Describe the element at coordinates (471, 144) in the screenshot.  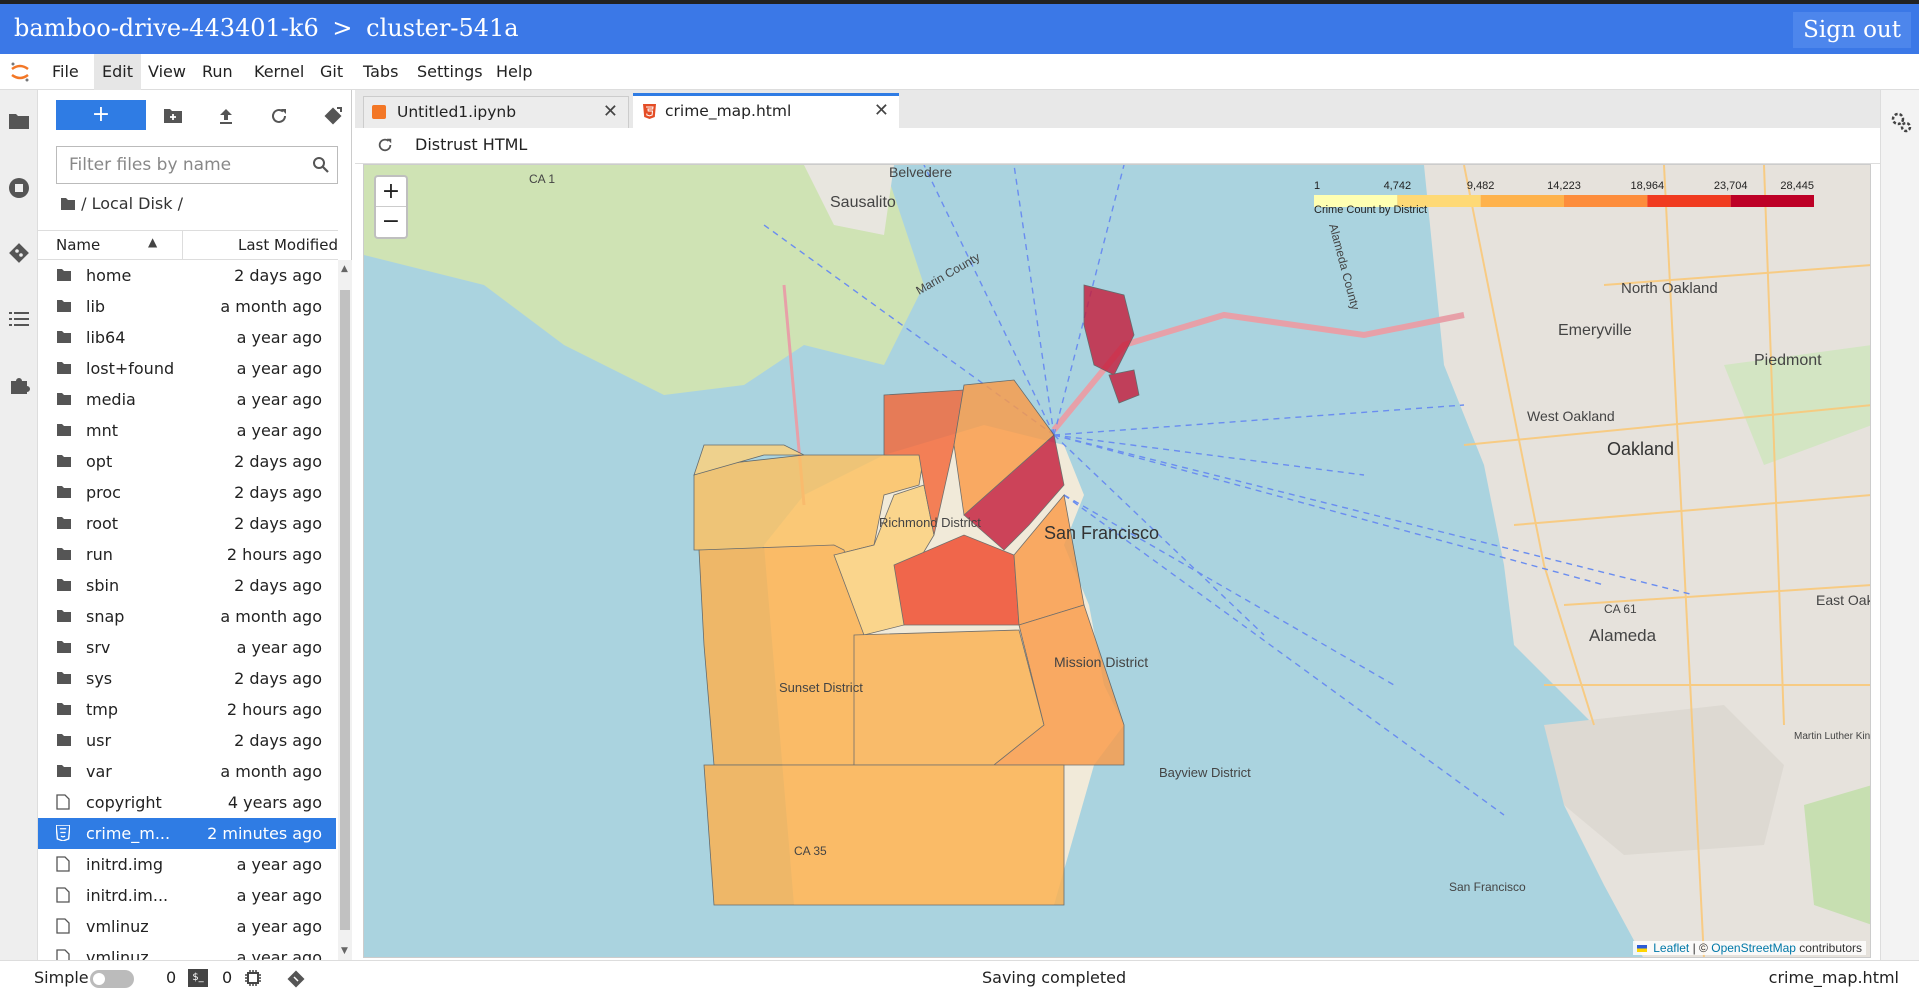
I see `distrust-html-button: Distrust HTML` at that location.